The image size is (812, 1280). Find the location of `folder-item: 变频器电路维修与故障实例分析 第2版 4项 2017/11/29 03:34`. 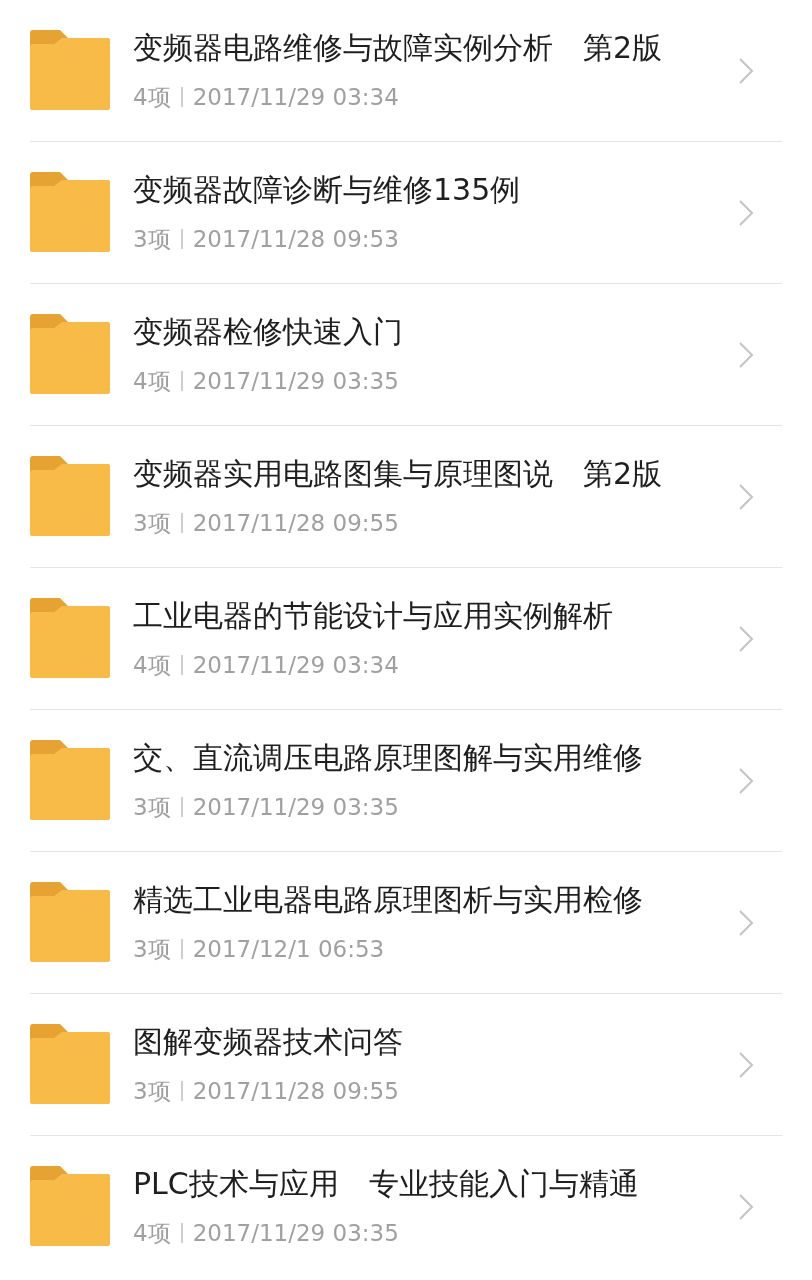

folder-item: 变频器电路维修与故障实例分析 第2版 4项 2017/11/29 03:34 is located at coordinates (406, 71).